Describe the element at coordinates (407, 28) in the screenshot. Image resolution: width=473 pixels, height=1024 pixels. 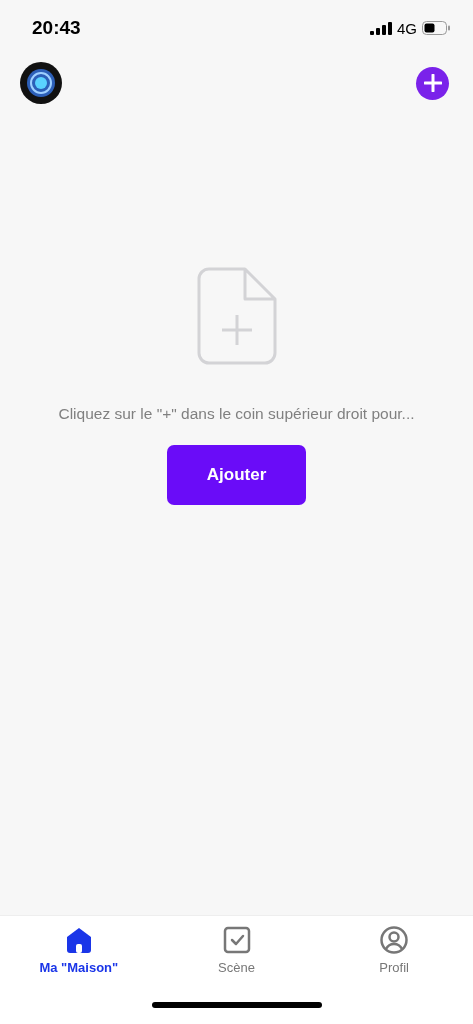
I see `network-label: 4G` at that location.